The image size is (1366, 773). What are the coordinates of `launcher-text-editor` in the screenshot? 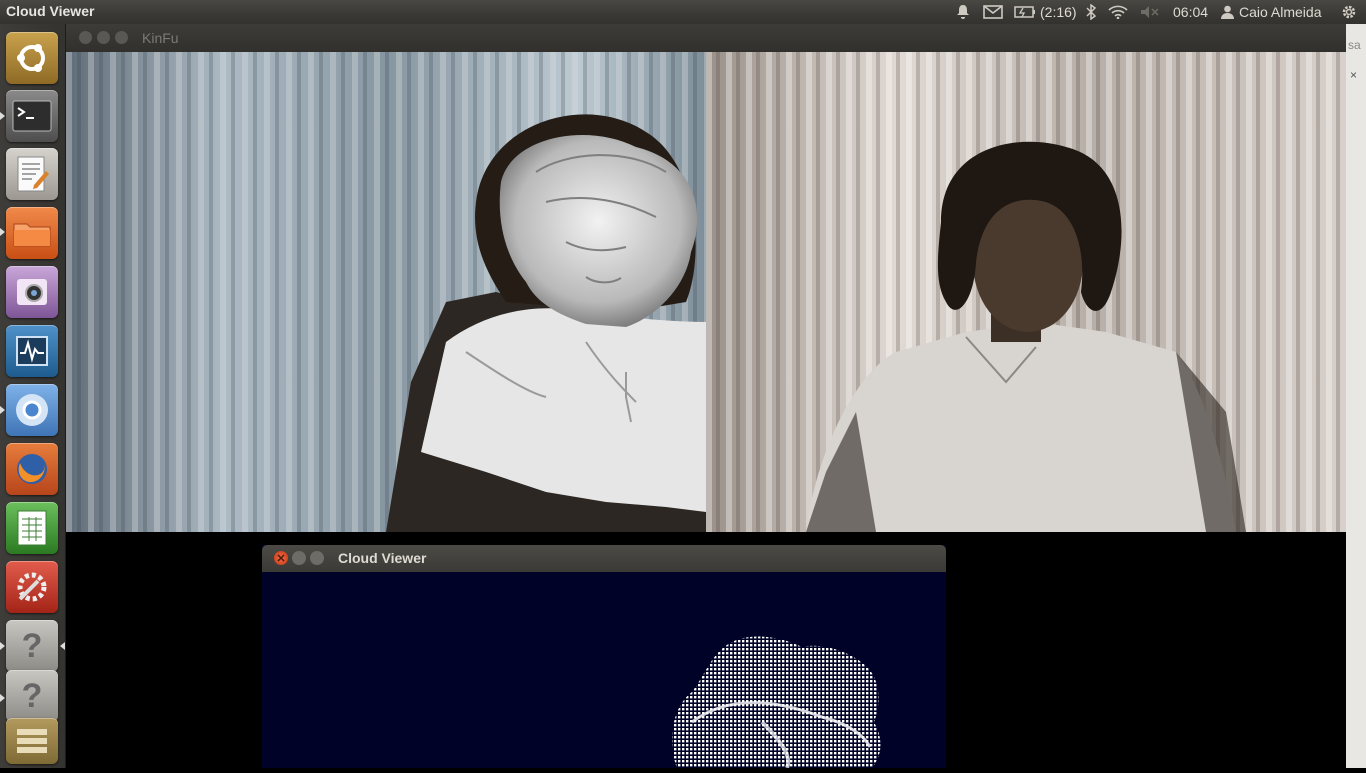 It's located at (32, 174).